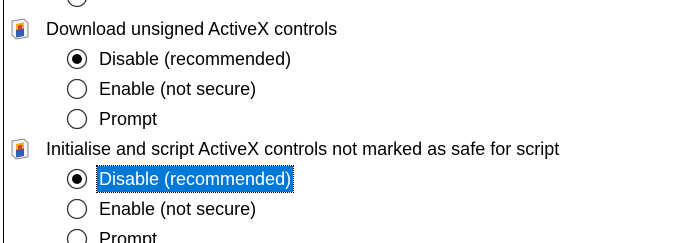 Image resolution: width=686 pixels, height=243 pixels. I want to click on setting-download-unsigned-activex: Download unsigned ActiveX controls, so click(173, 29).